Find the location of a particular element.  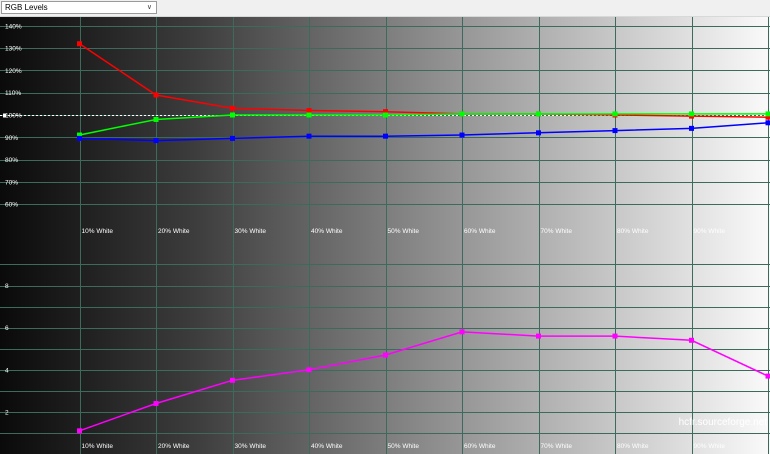

y-tick-label: 110% is located at coordinates (13, 93).